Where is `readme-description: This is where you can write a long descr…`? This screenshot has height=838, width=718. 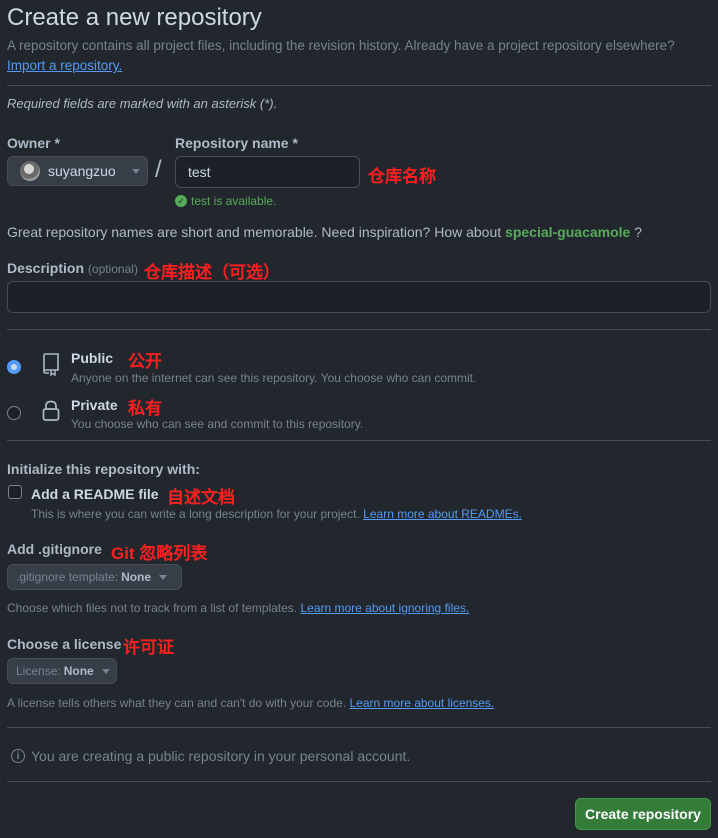
readme-description: This is where you can write a long descr… is located at coordinates (195, 514).